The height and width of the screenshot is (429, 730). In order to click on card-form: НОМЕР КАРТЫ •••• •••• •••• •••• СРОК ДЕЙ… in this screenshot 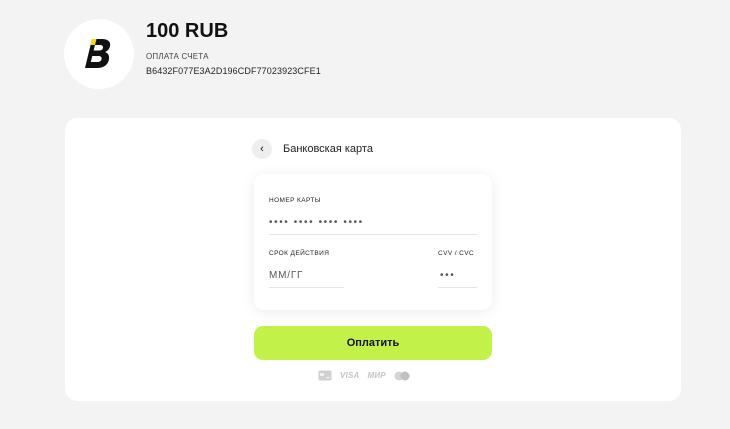, I will do `click(373, 242)`.